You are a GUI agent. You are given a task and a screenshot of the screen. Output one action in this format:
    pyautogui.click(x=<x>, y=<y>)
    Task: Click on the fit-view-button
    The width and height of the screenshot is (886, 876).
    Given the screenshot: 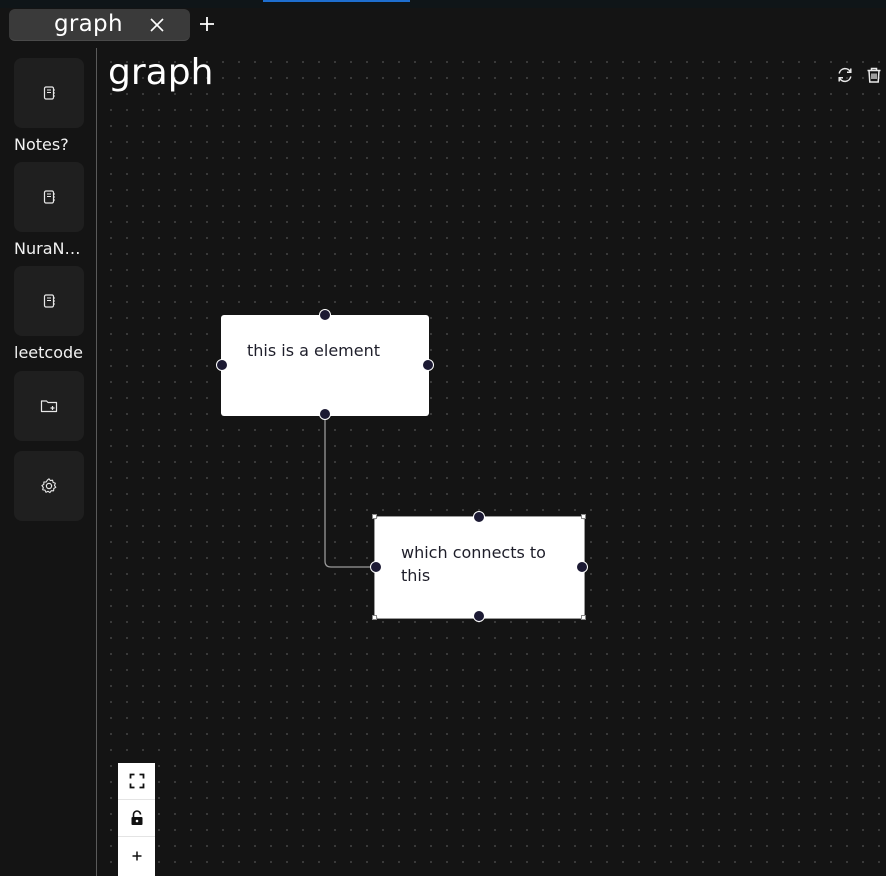 What is the action you would take?
    pyautogui.click(x=136, y=781)
    